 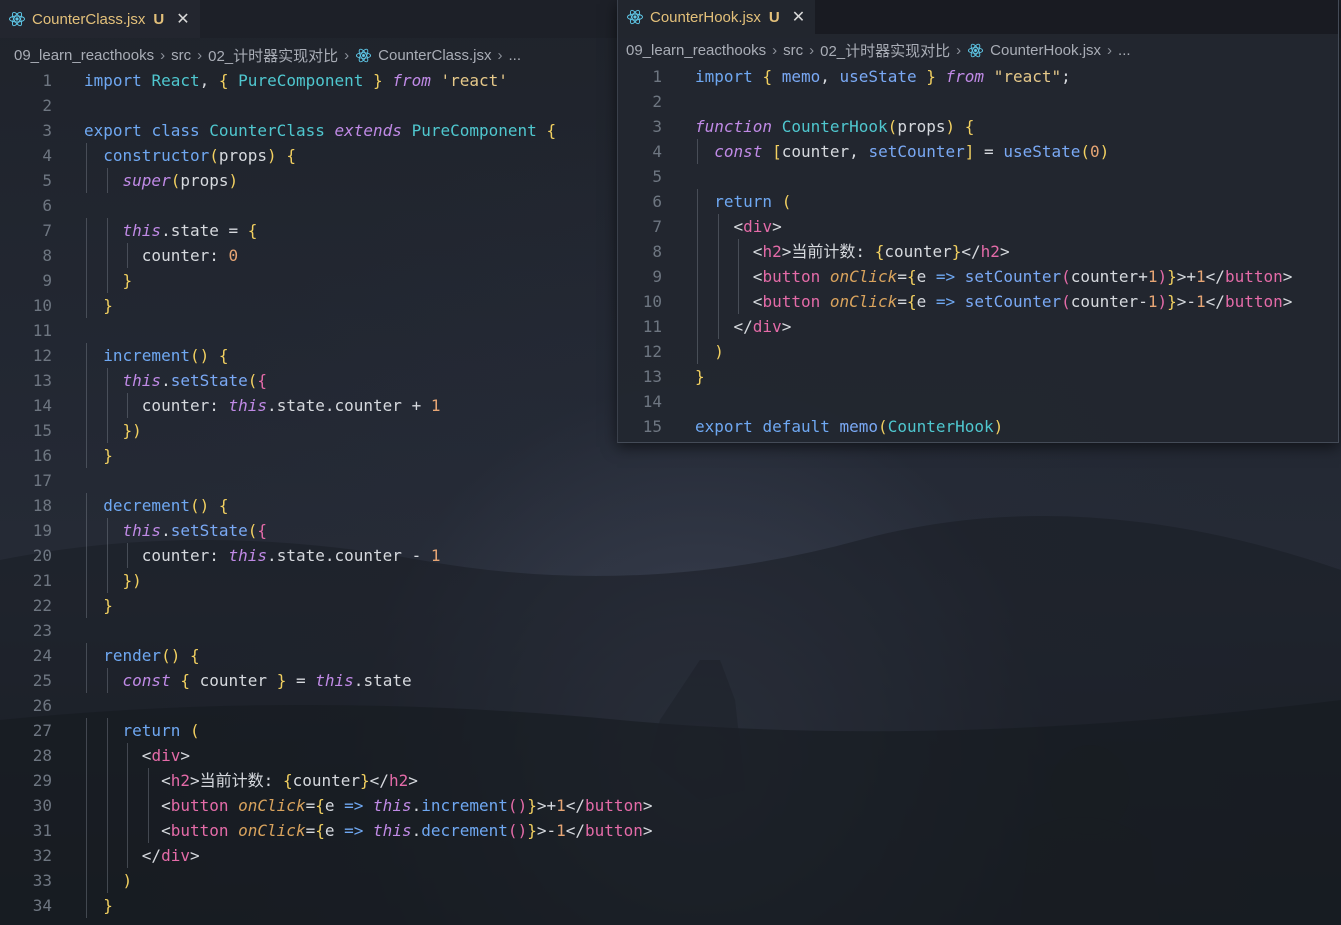 I want to click on code-text: <h2>当前计数: {counter}</h2>, so click(x=881, y=251).